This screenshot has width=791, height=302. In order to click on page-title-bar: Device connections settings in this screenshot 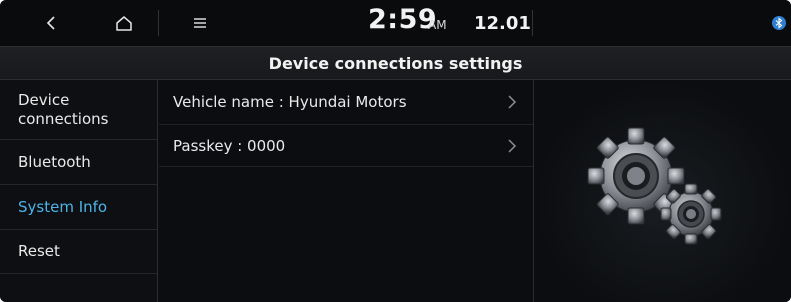, I will do `click(395, 63)`.